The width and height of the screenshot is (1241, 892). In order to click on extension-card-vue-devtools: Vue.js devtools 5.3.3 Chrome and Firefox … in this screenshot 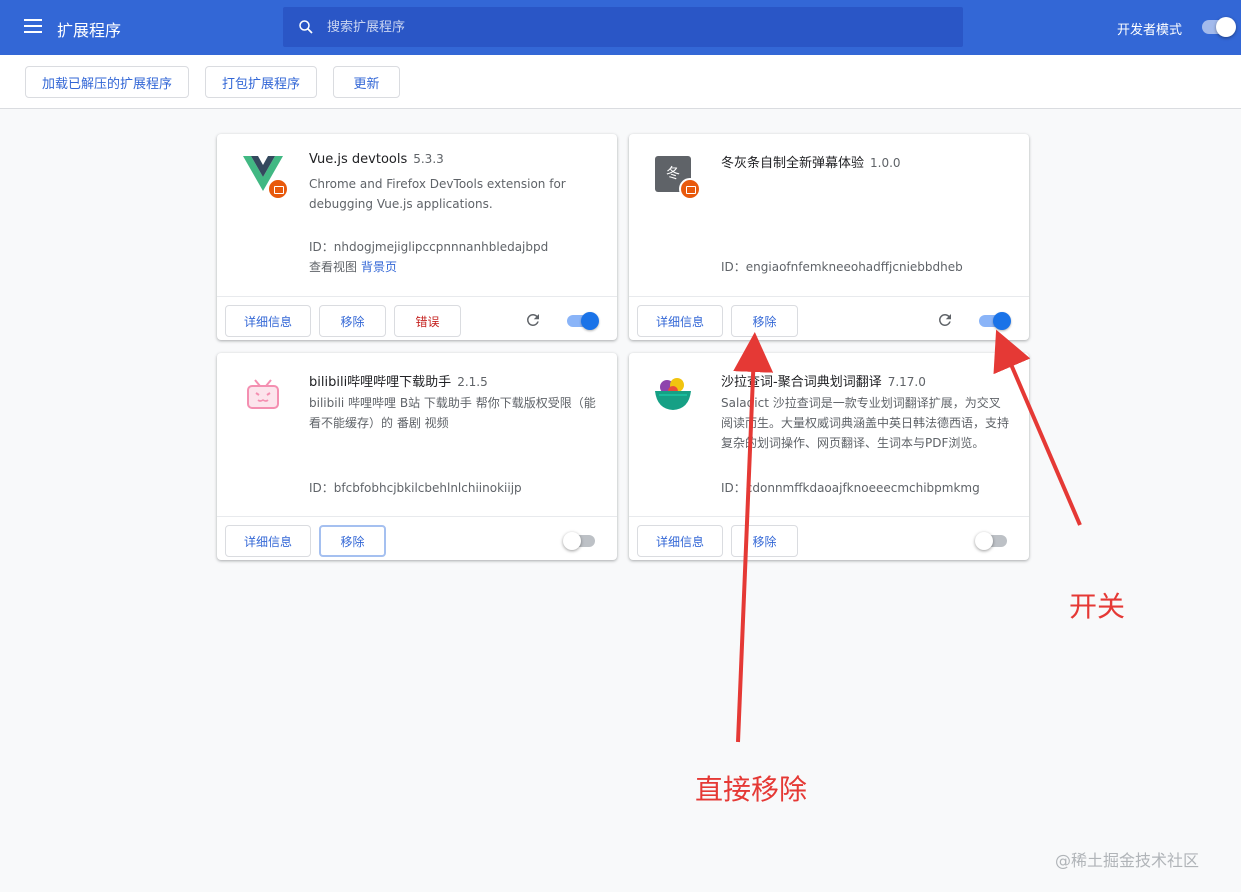, I will do `click(417, 237)`.